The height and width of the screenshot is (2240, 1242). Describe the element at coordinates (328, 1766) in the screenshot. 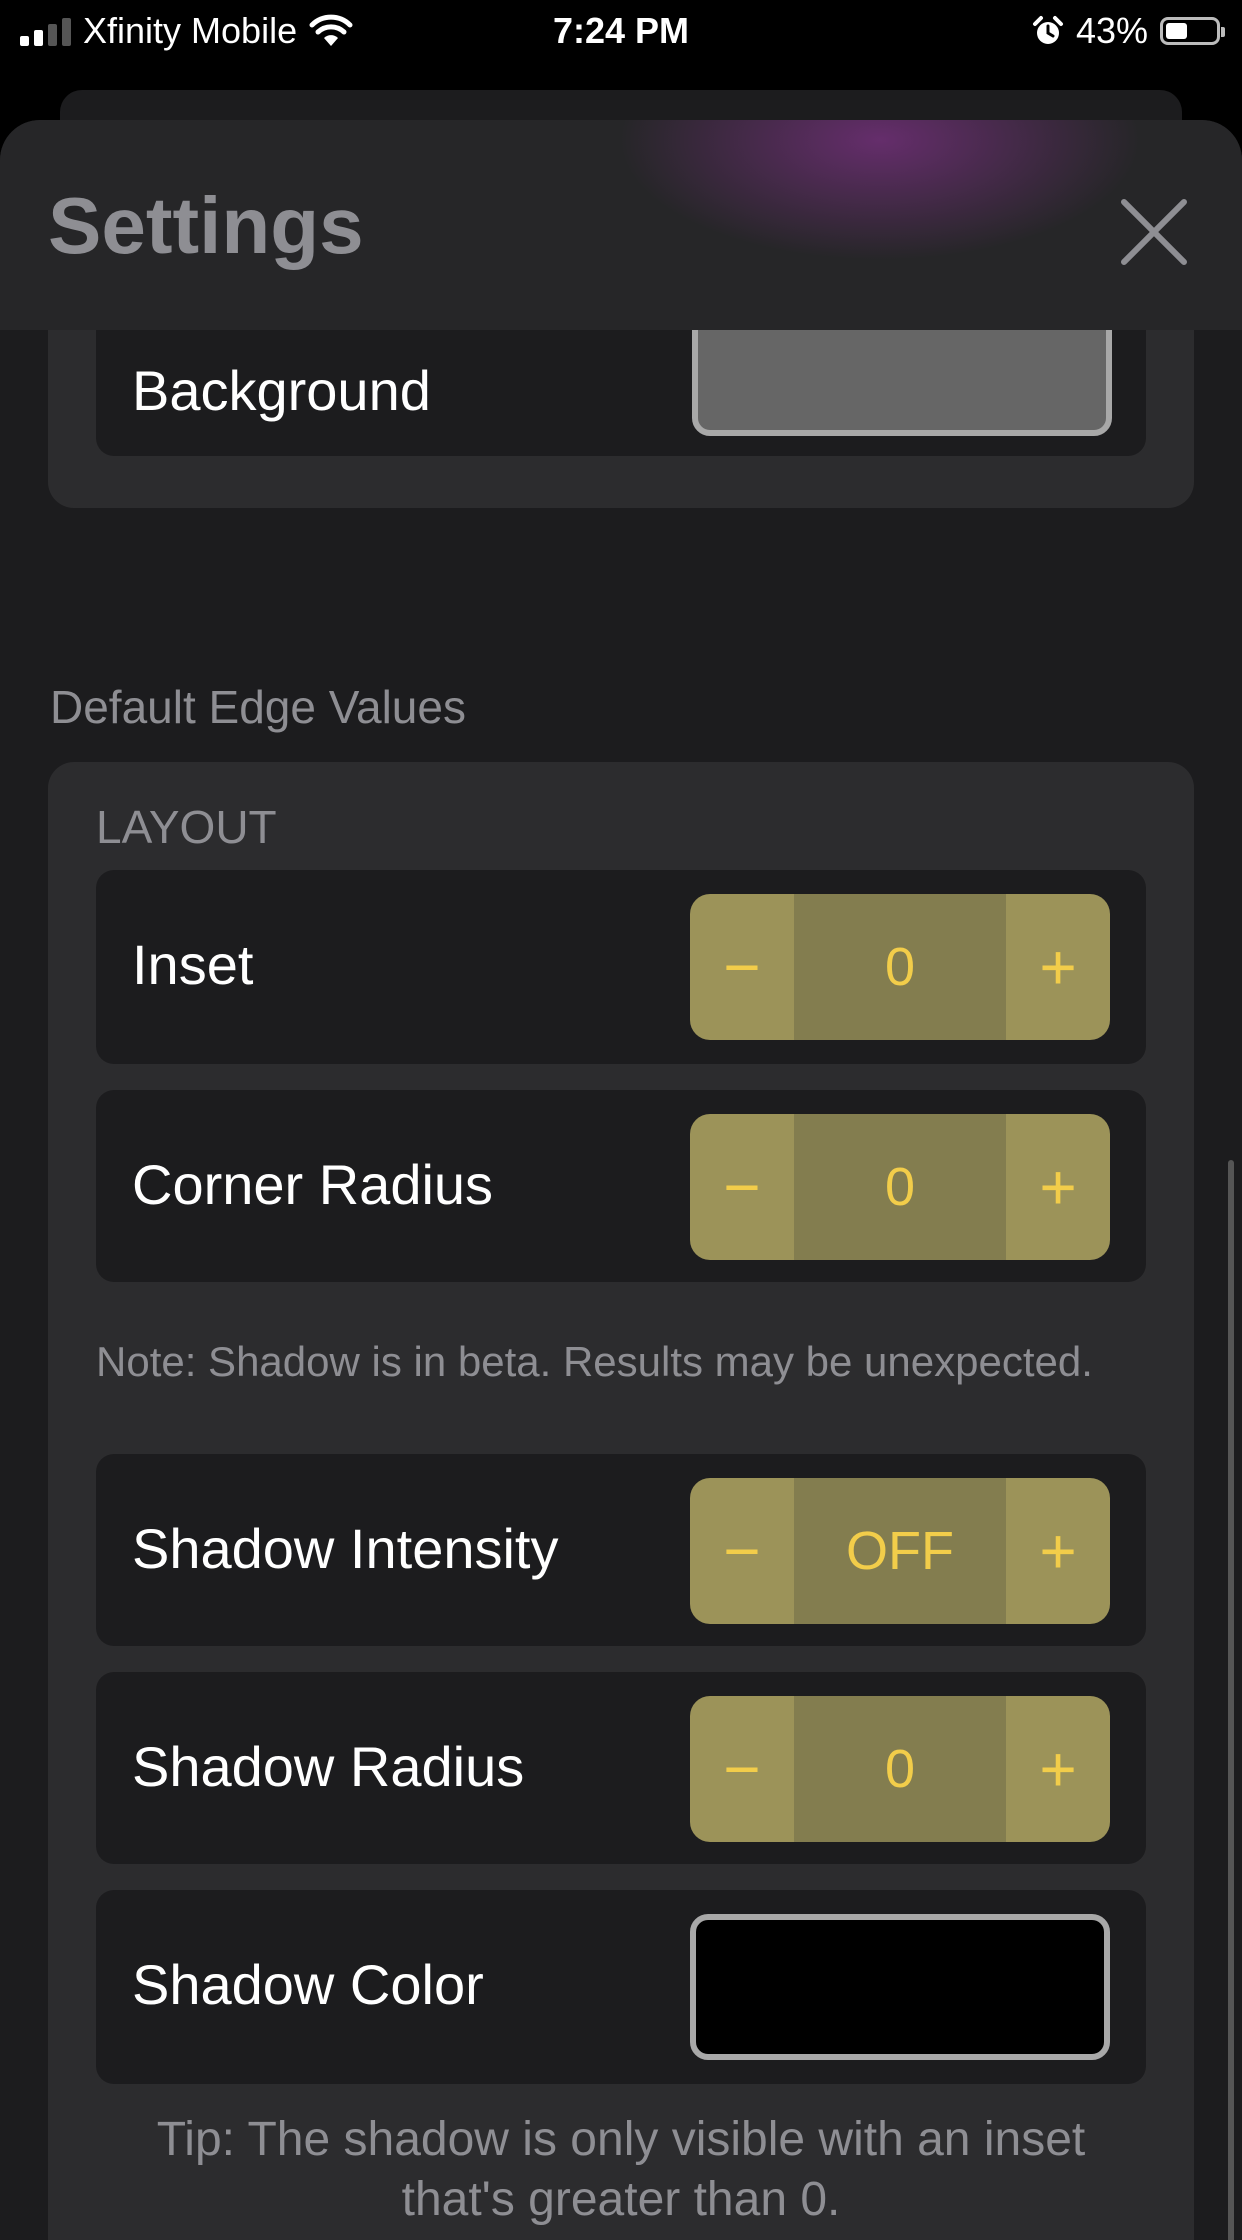

I see `shadow-radius-label: Shadow Radius` at that location.